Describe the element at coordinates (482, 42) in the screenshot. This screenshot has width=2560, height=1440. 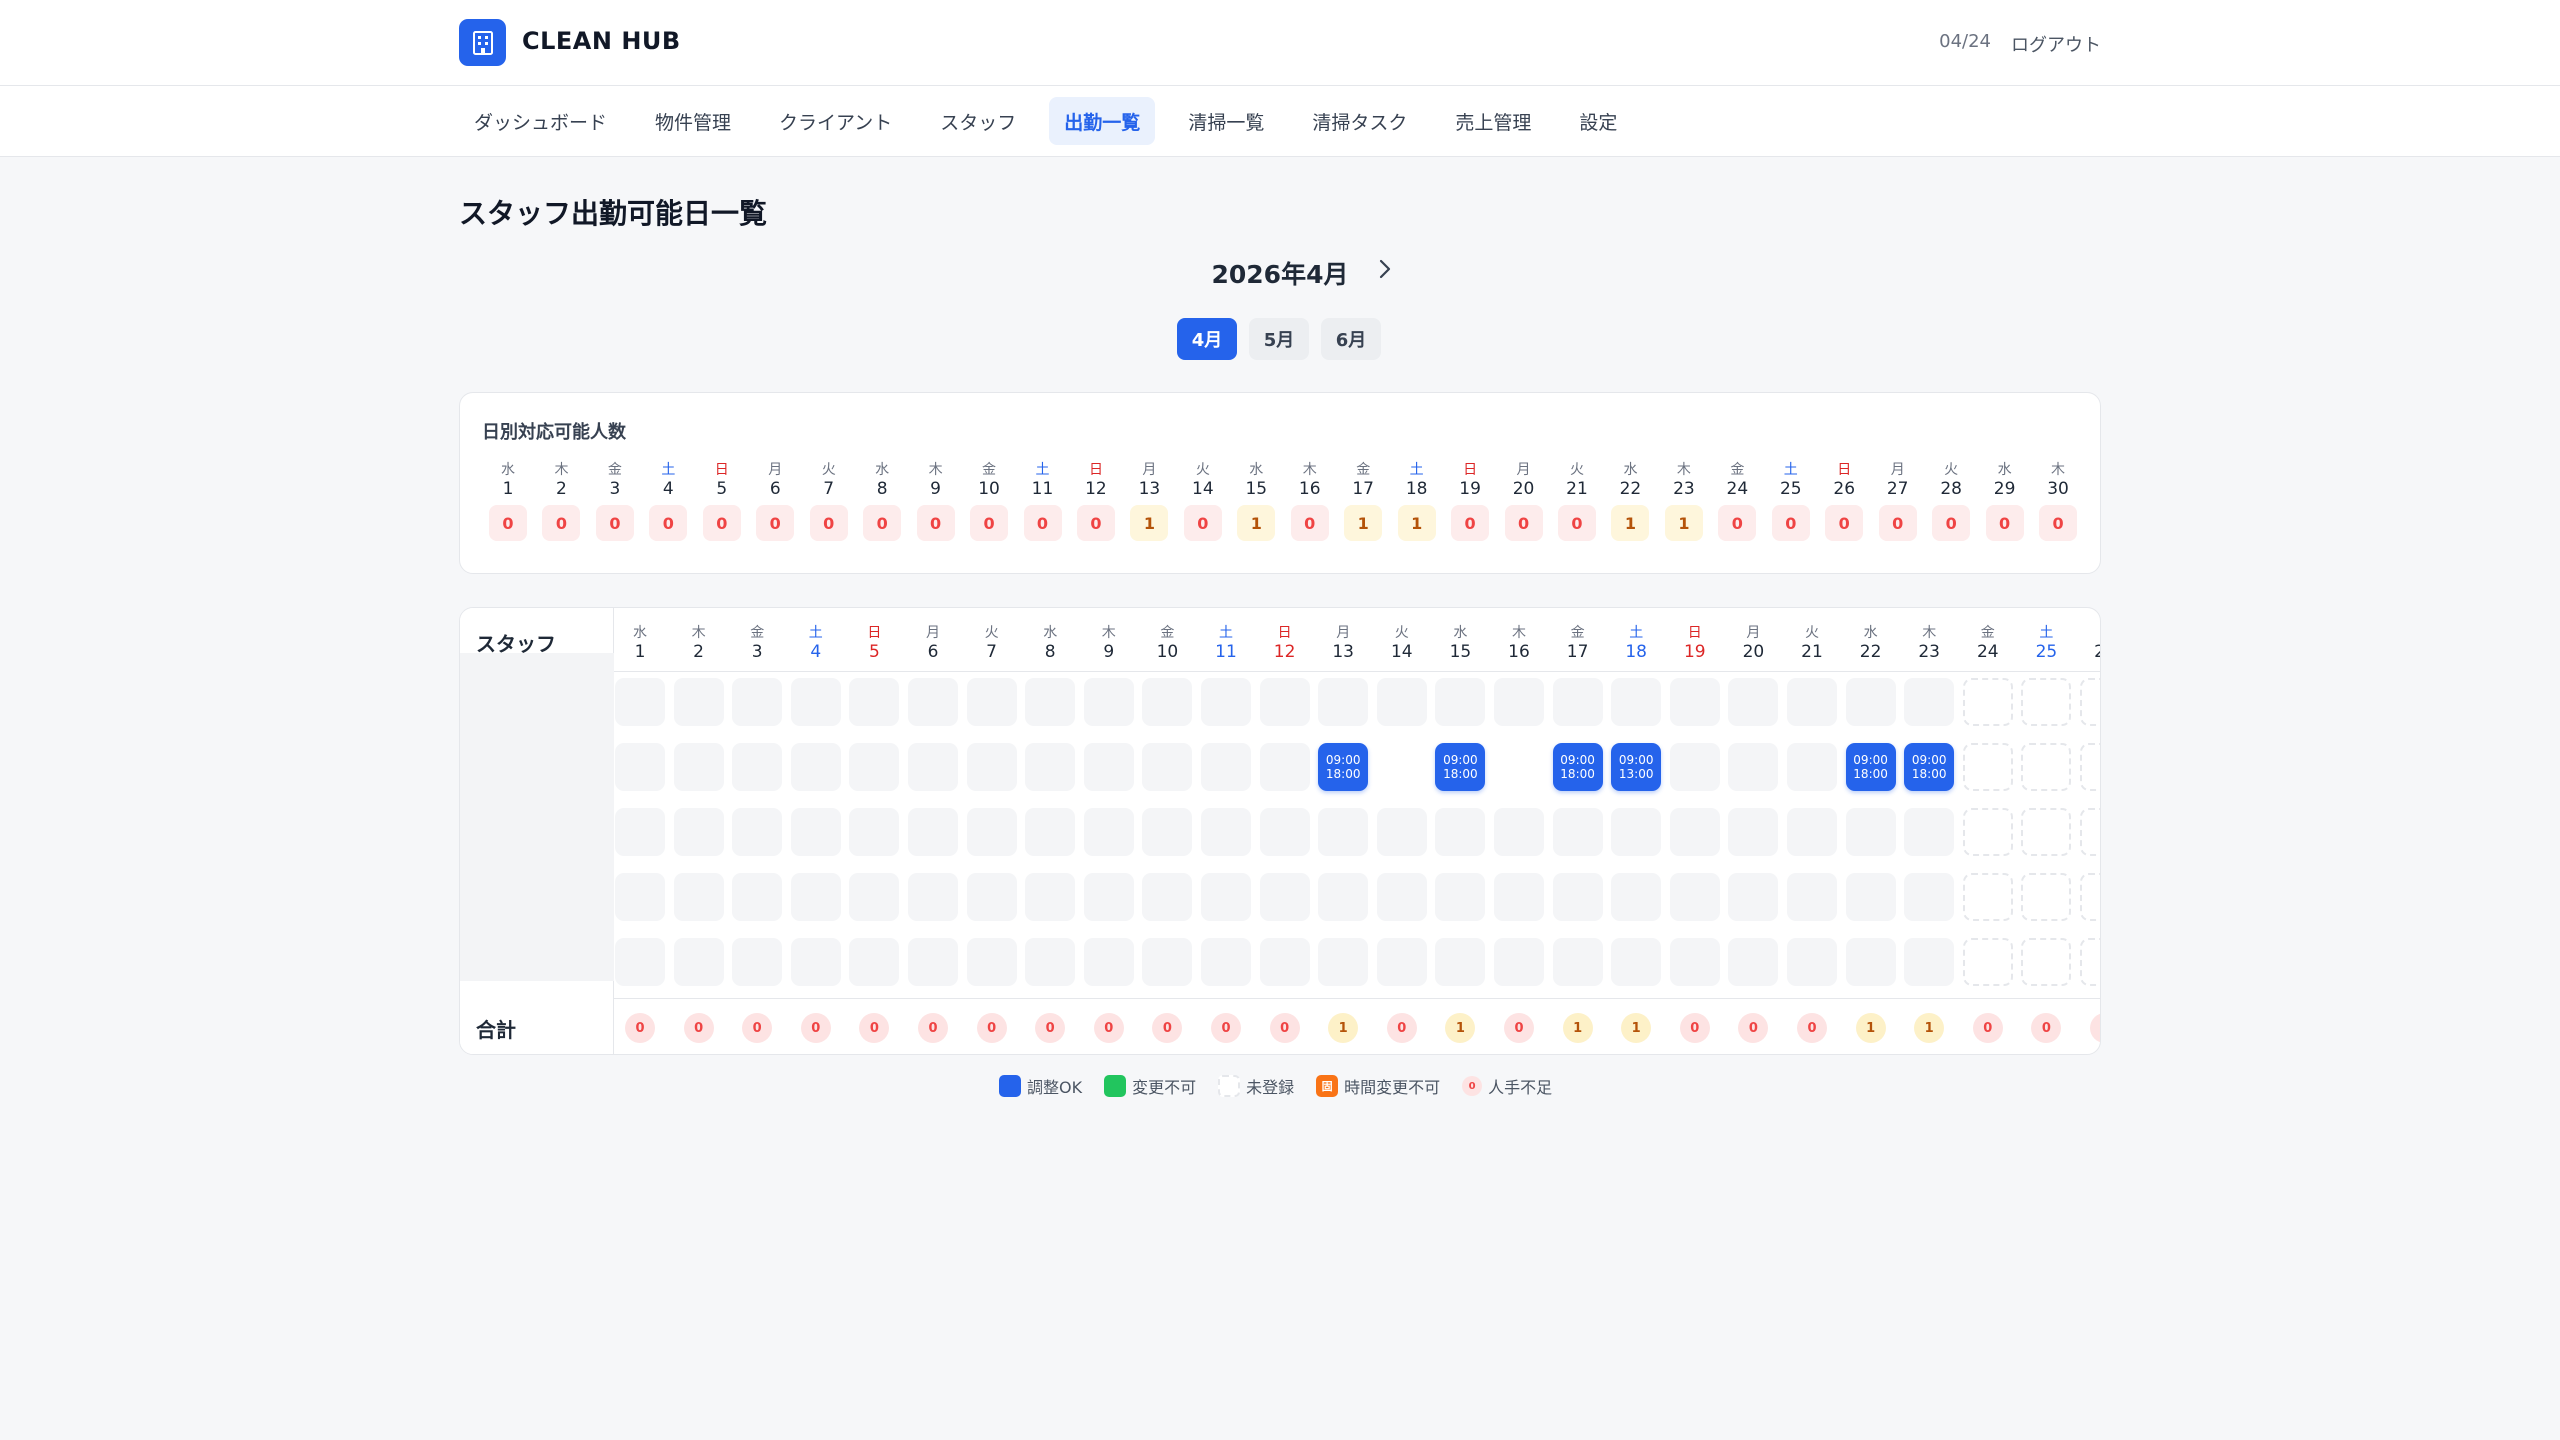
I see `building-icon` at that location.